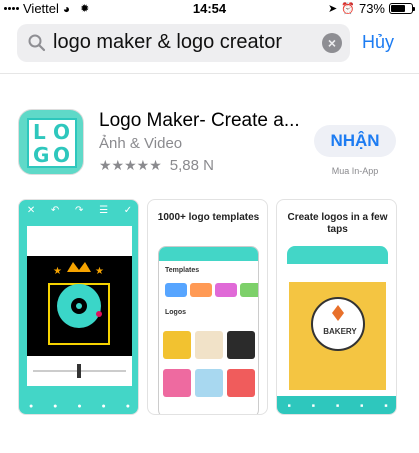 The height and width of the screenshot is (453, 419). I want to click on star-rating-icon: ★★★★★, so click(130, 165).